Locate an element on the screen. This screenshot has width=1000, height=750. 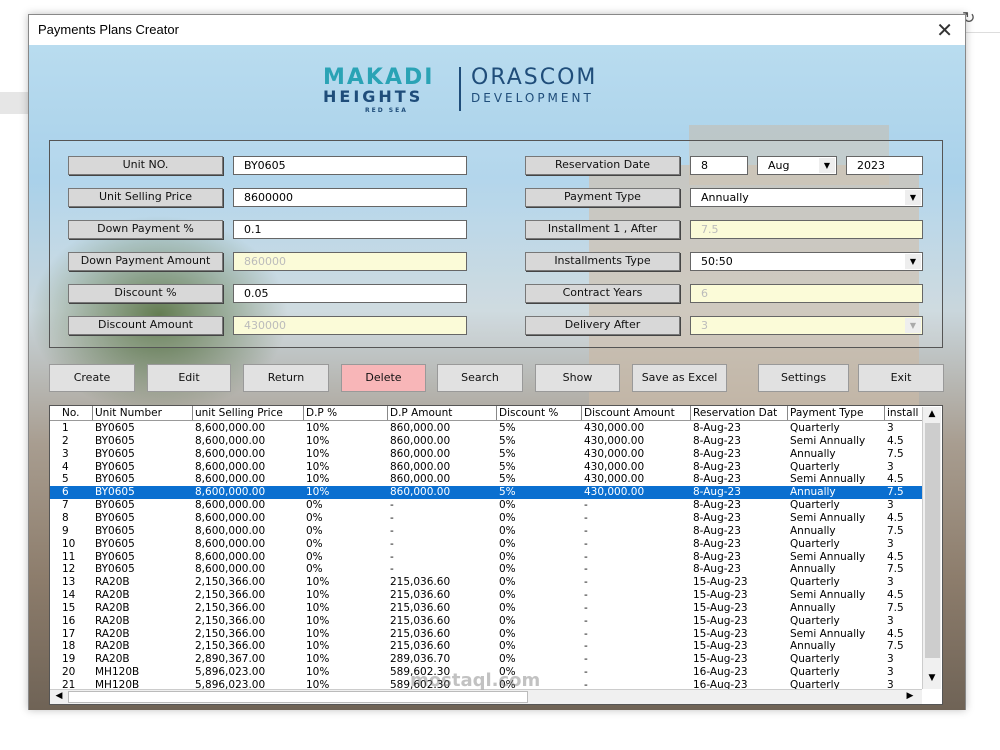
save-as-excel-button: Save as Excel is located at coordinates (679, 378).